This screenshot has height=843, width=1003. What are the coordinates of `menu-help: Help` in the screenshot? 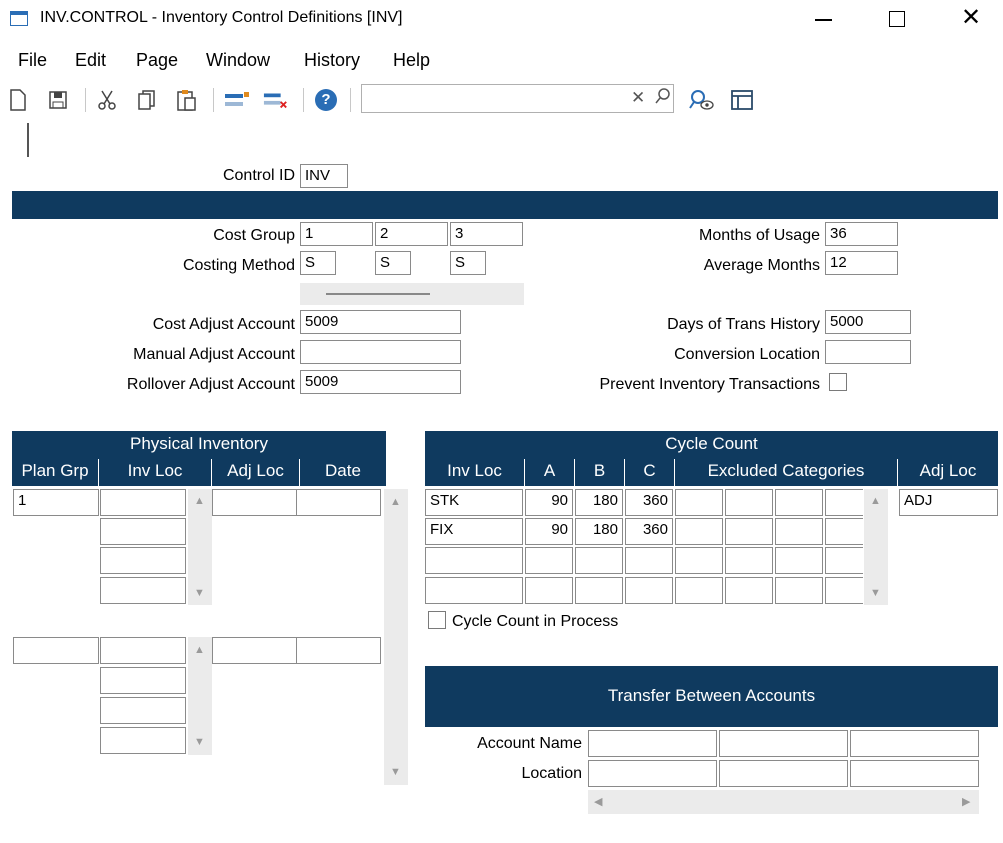 It's located at (411, 60).